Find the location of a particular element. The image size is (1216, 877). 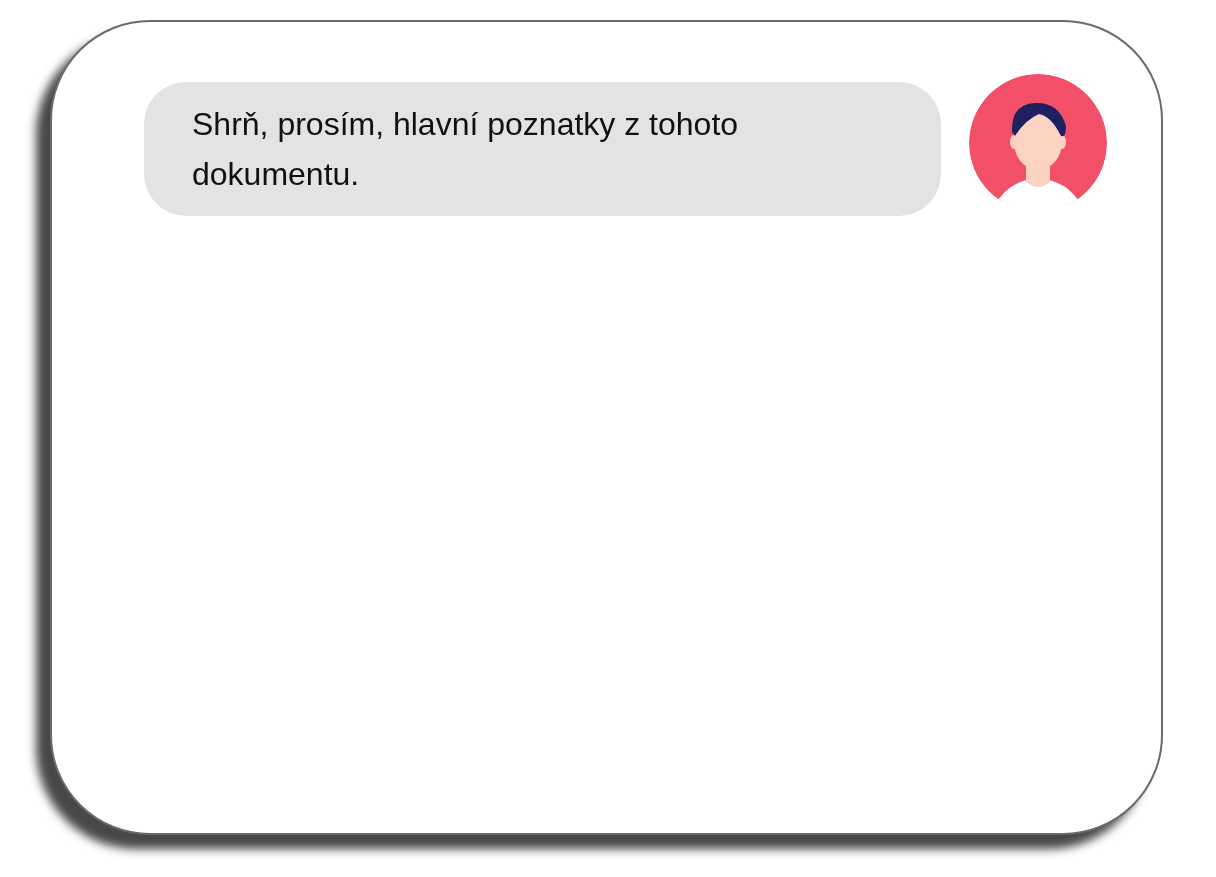

message-bubble: Shrň, prosím, hlavní poznatky z tohoto dokumentu. is located at coordinates (542, 149).